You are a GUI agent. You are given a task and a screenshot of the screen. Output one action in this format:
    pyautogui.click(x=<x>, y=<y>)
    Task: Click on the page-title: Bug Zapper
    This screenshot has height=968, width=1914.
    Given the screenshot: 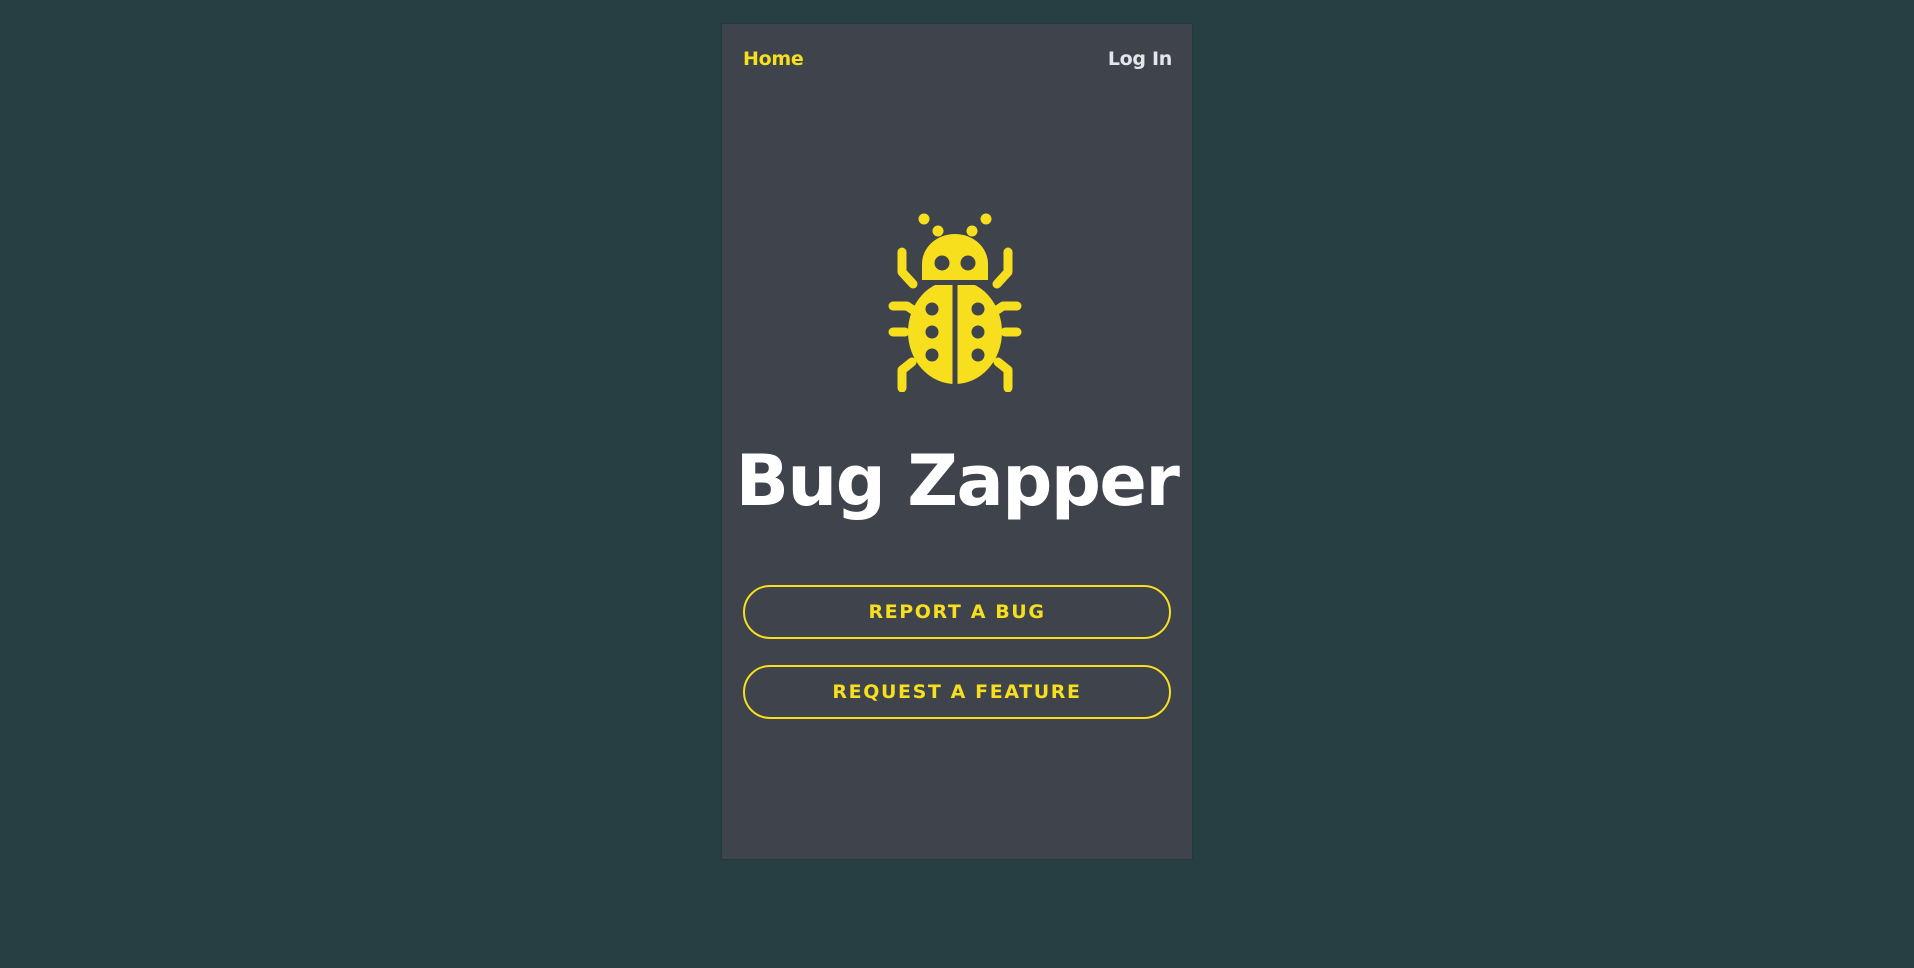 What is the action you would take?
    pyautogui.click(x=957, y=481)
    